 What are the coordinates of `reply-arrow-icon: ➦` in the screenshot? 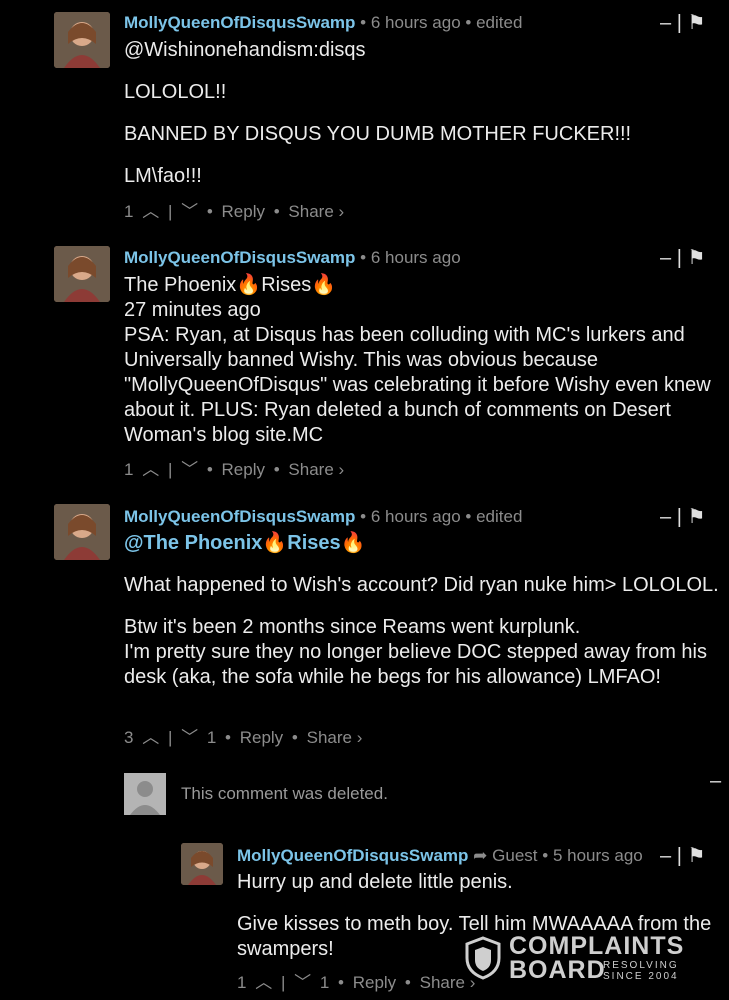 It's located at (480, 855).